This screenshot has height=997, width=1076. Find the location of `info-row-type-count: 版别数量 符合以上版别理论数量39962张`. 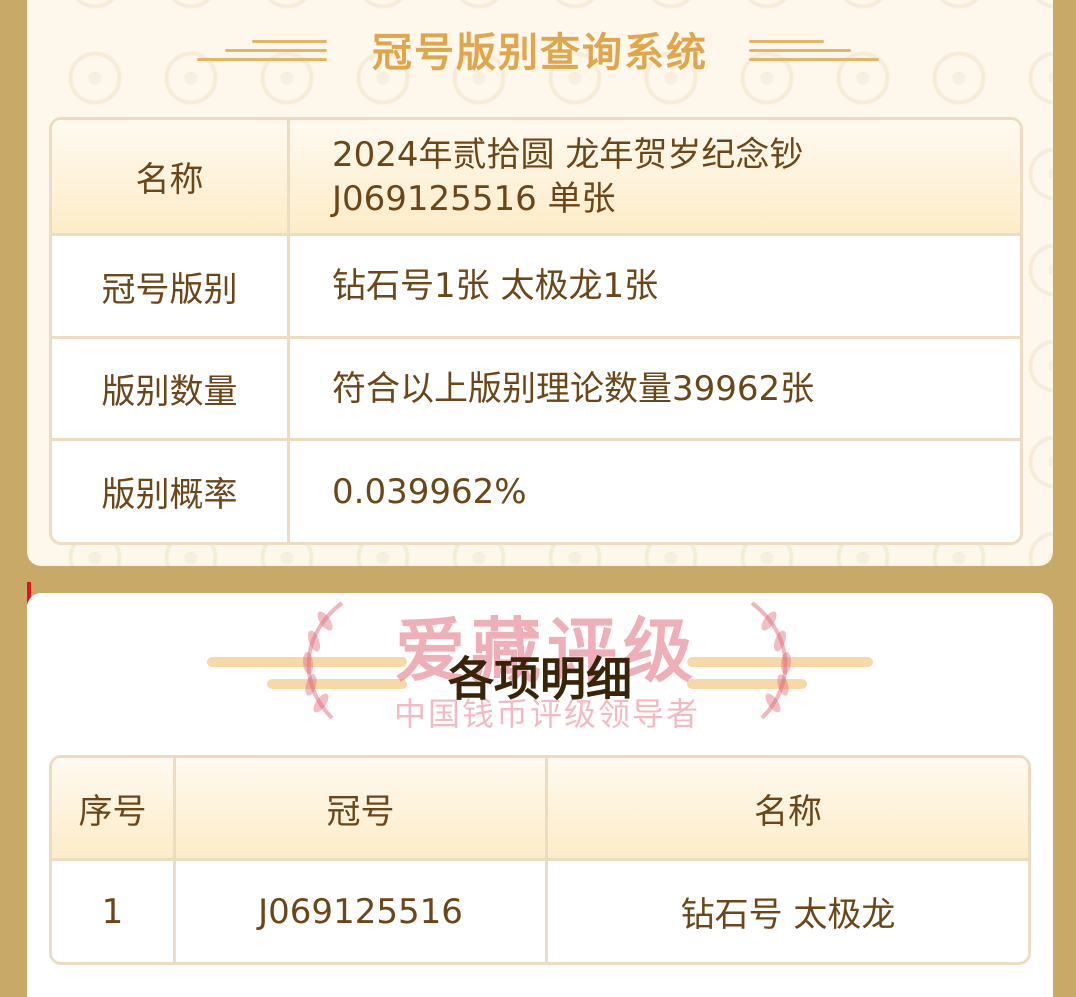

info-row-type-count: 版别数量 符合以上版别理论数量39962张 is located at coordinates (536, 390).